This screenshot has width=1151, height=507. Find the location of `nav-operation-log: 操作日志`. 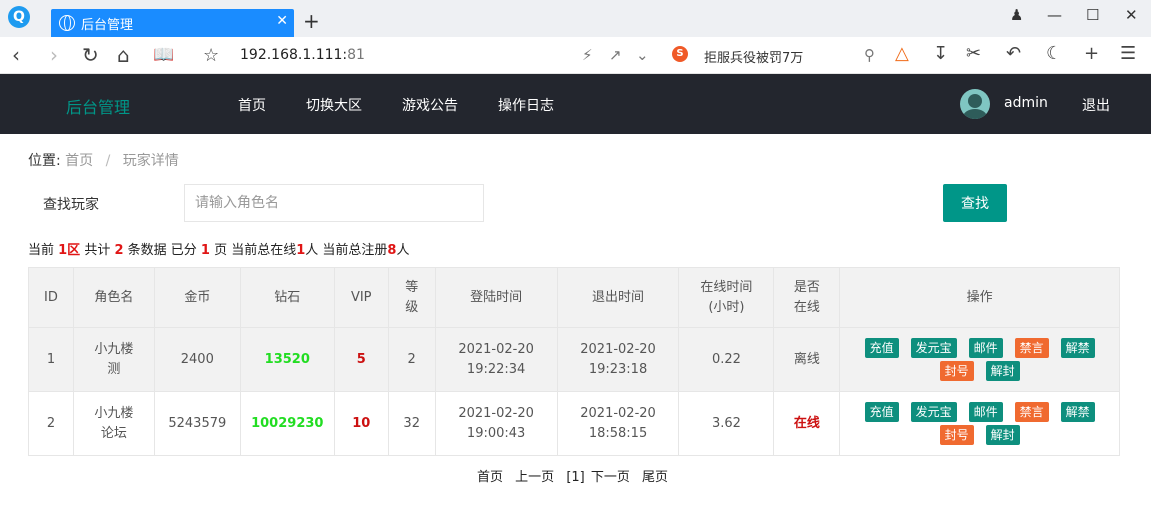

nav-operation-log: 操作日志 is located at coordinates (526, 105).